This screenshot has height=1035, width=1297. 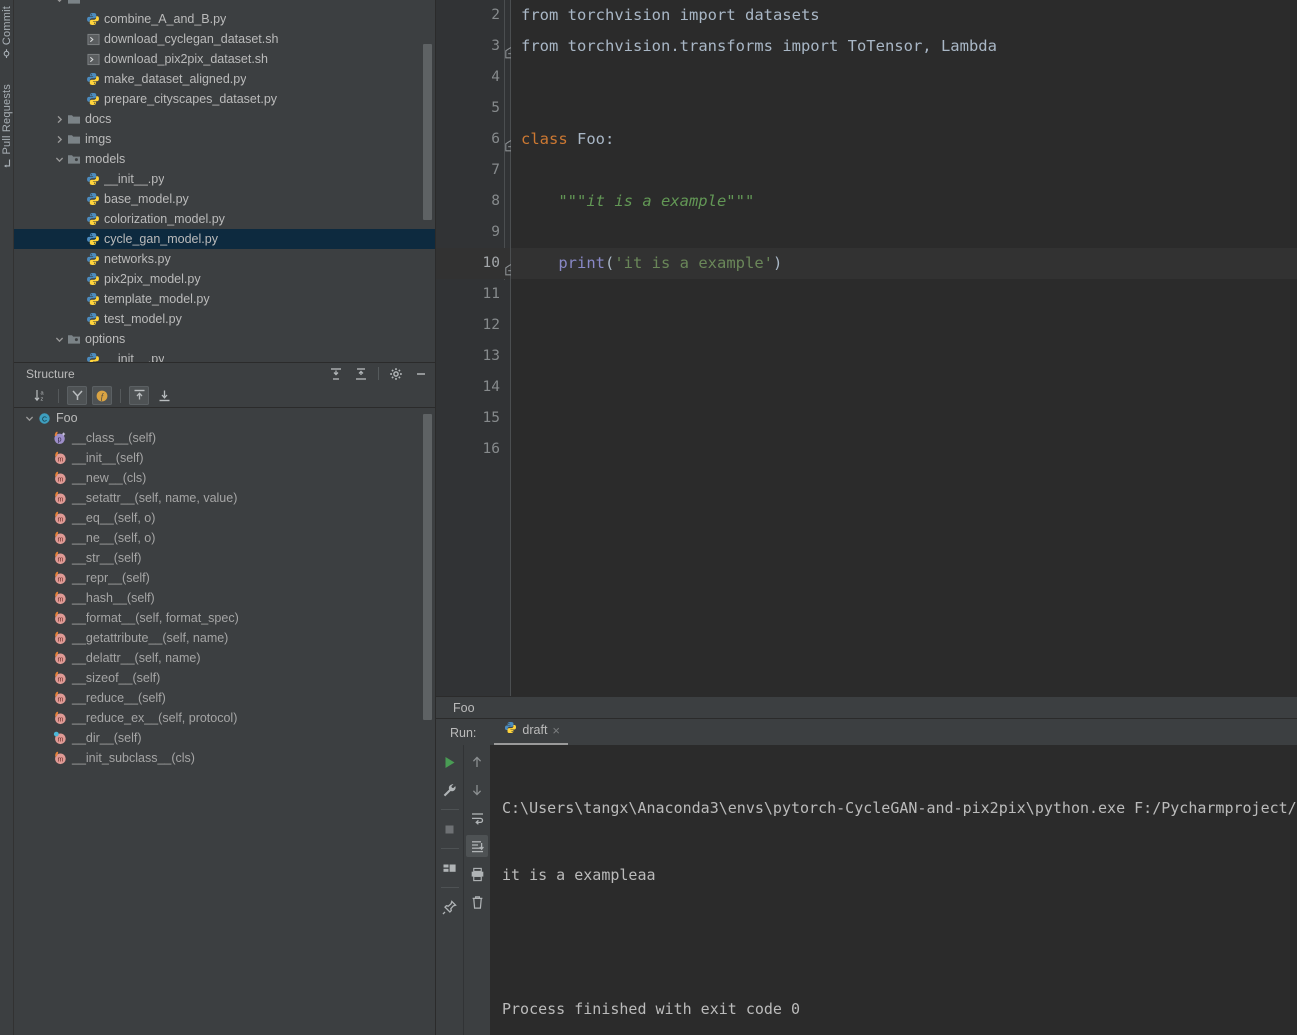 What do you see at coordinates (473, 108) in the screenshot?
I see `line-number: 5` at bounding box center [473, 108].